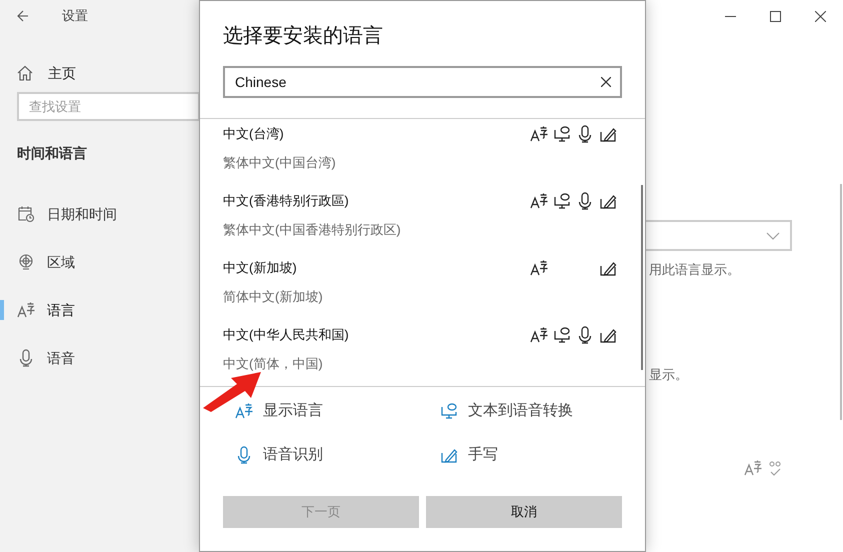 This screenshot has height=552, width=843. What do you see at coordinates (422, 219) in the screenshot?
I see `language-row: 中文(香港特别行政區) 繁体中文(中国香港特别行政区)` at bounding box center [422, 219].